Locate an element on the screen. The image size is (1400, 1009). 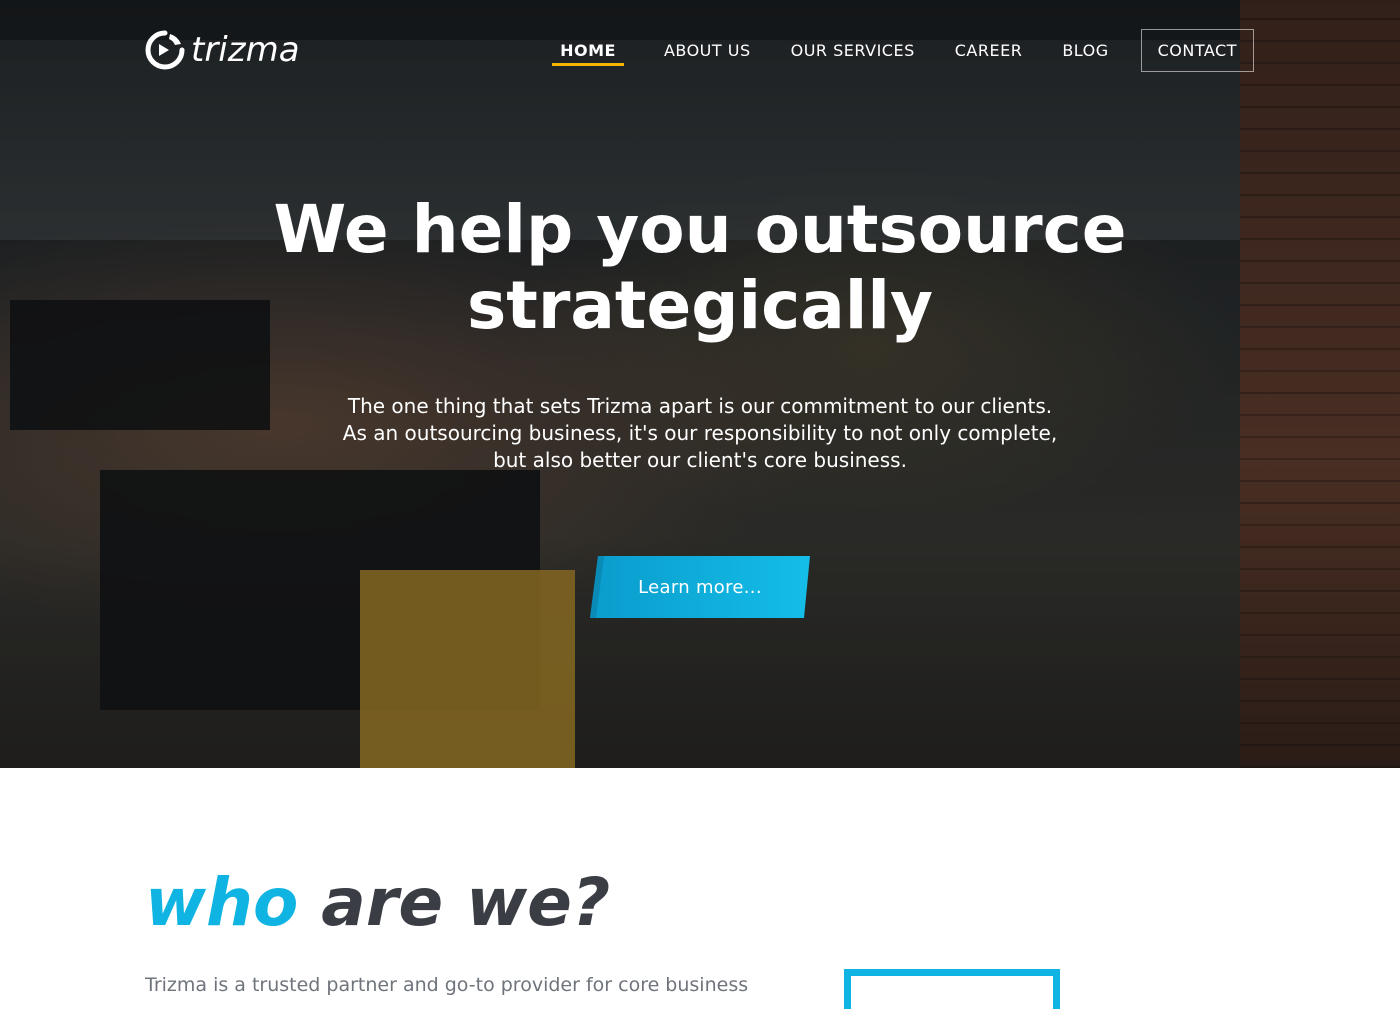
nav-blog: BLOG is located at coordinates (1085, 50).